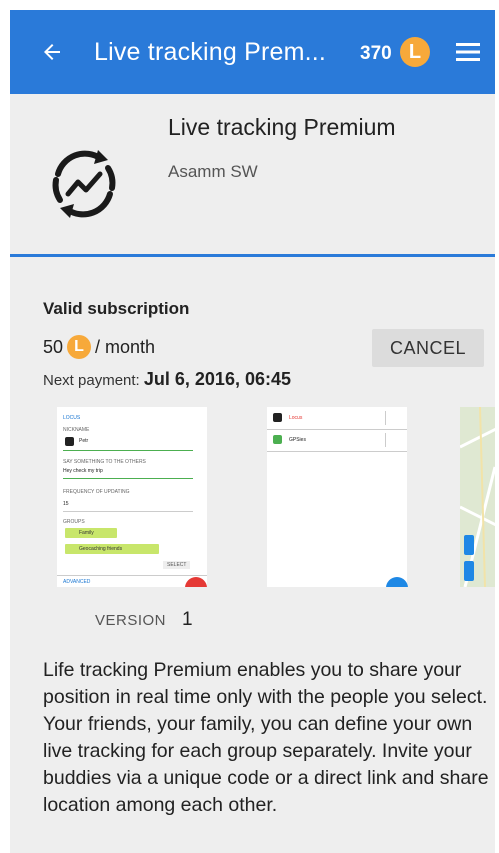 The height and width of the screenshot is (853, 499). Describe the element at coordinates (93, 380) in the screenshot. I see `next-payment-label: Next payment:` at that location.